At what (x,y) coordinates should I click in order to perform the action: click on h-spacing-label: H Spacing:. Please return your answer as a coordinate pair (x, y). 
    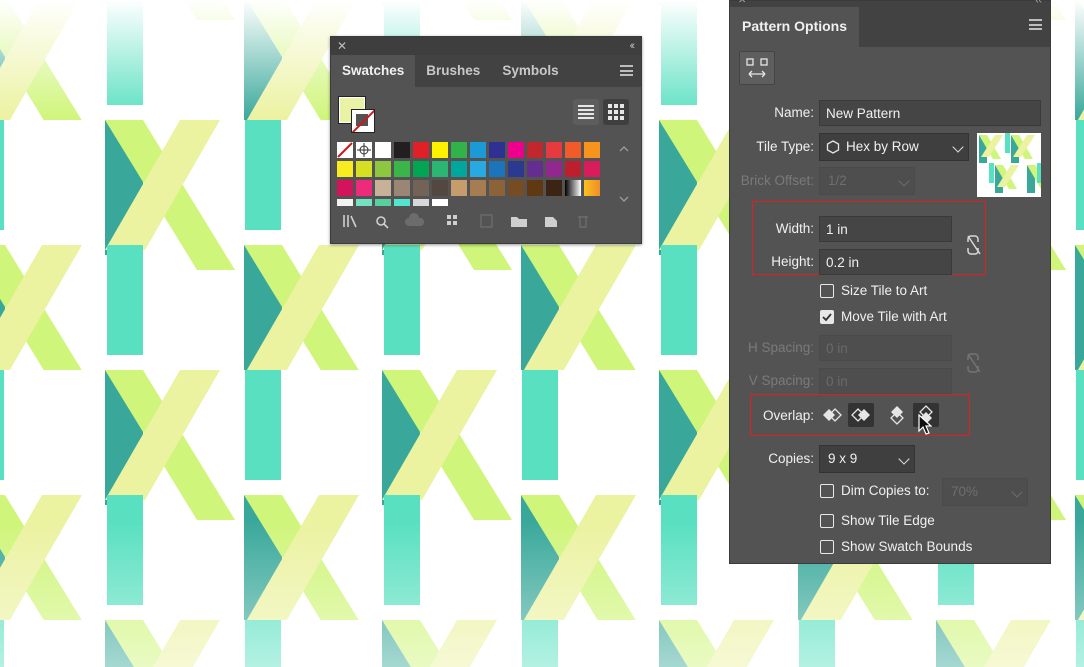
    Looking at the image, I should click on (780, 347).